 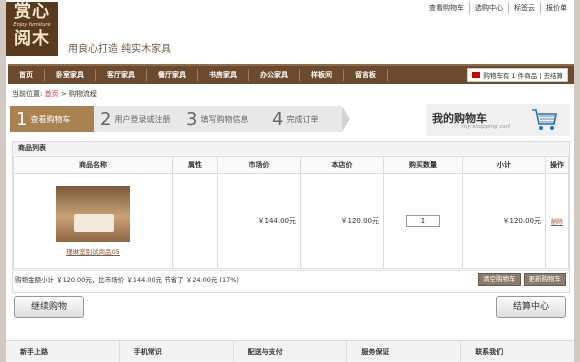 What do you see at coordinates (291, 148) in the screenshot?
I see `product-list-title: 商品列表` at bounding box center [291, 148].